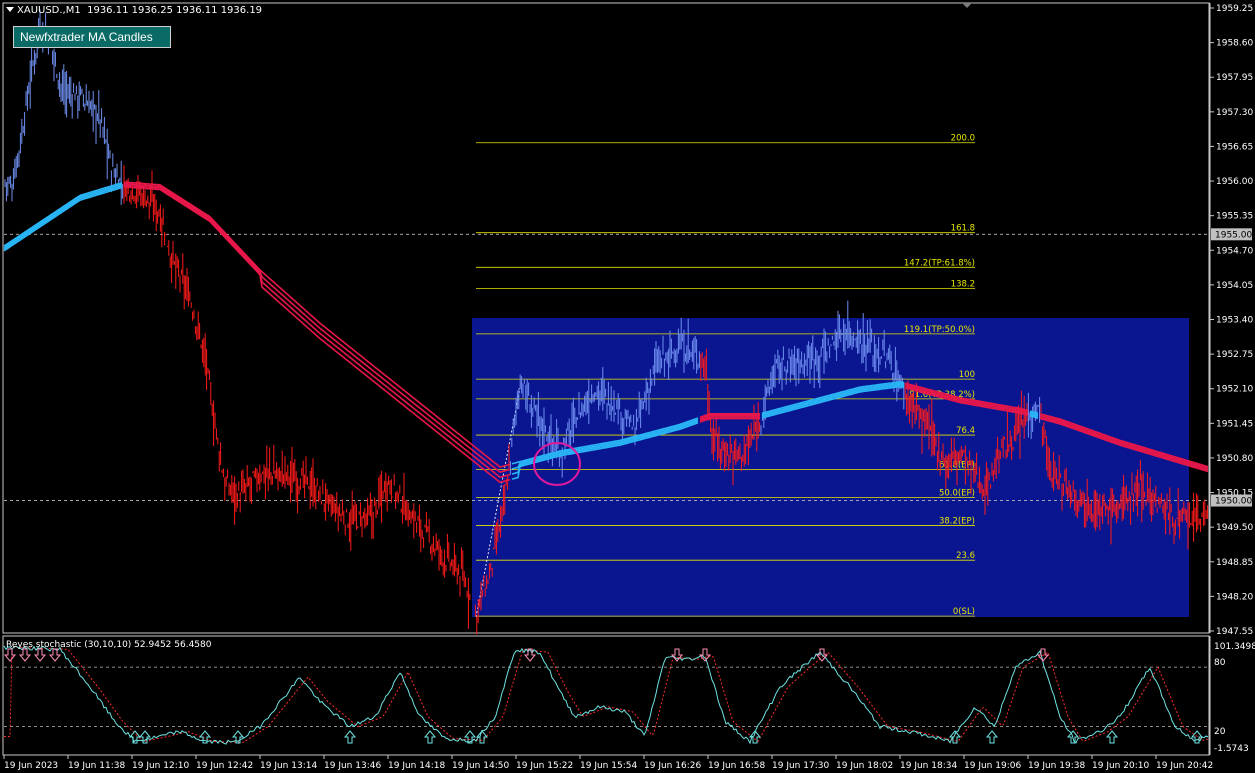 This screenshot has height=773, width=1255. Describe the element at coordinates (1234, 321) in the screenshot. I see `price-tick-label: 1953.40` at that location.